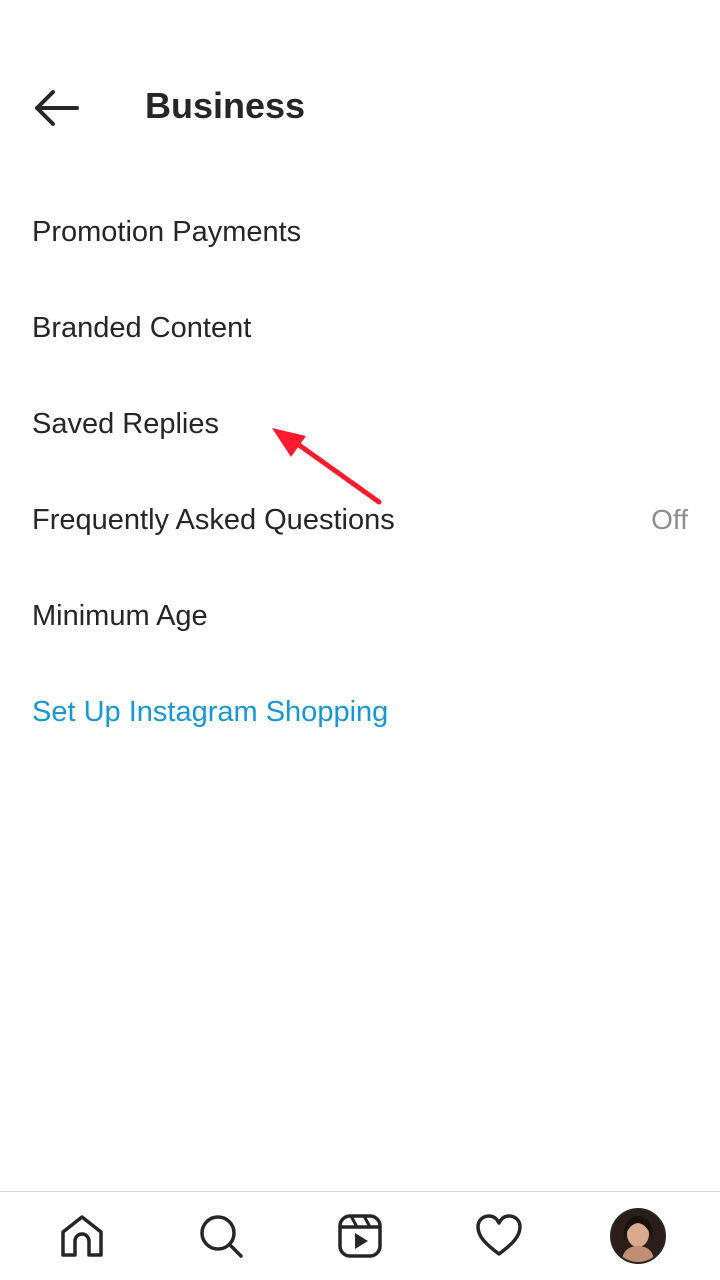  Describe the element at coordinates (669, 519) in the screenshot. I see `status-value: Off` at that location.